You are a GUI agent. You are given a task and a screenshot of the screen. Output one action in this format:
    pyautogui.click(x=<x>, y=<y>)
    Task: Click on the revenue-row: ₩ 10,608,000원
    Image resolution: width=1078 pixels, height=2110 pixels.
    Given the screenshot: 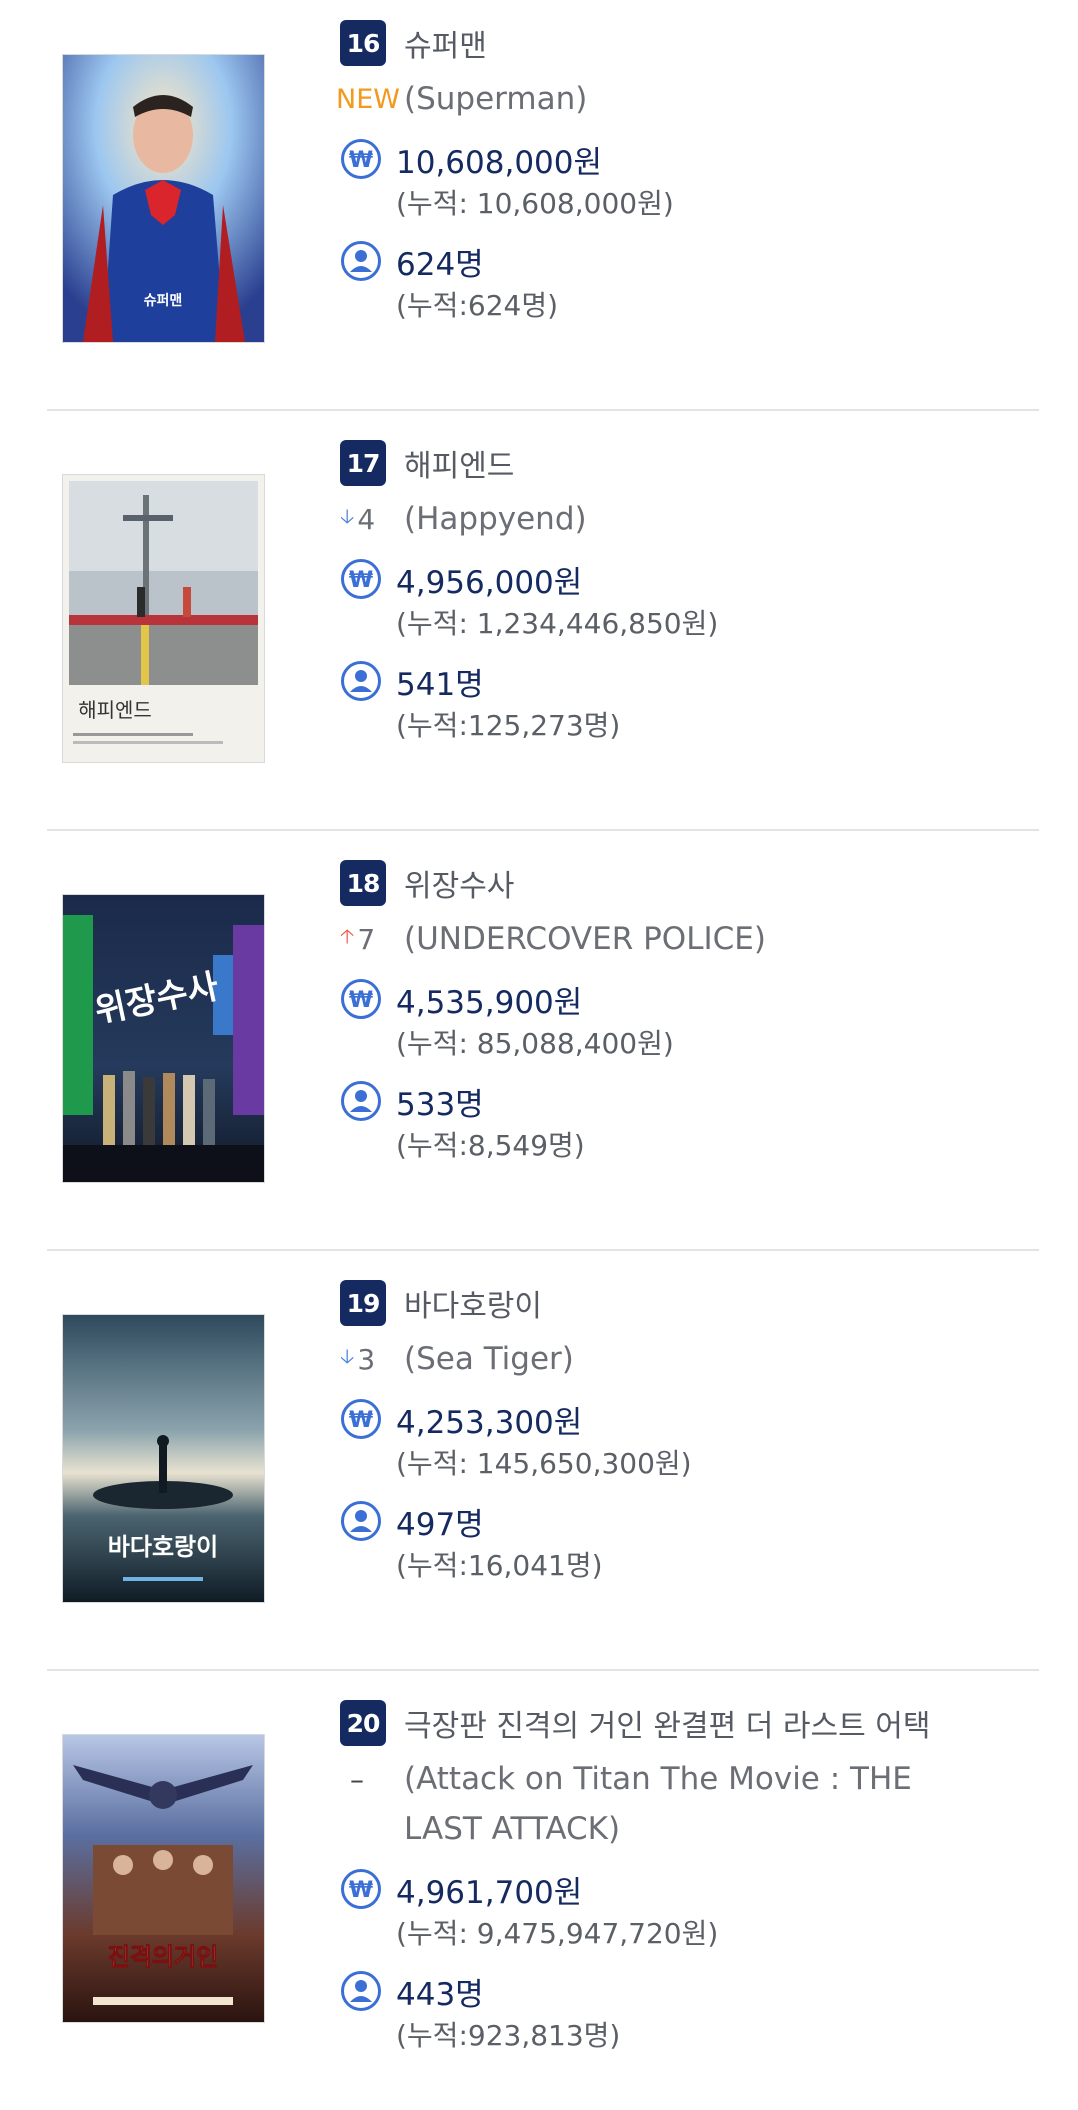 What is the action you would take?
    pyautogui.click(x=690, y=159)
    